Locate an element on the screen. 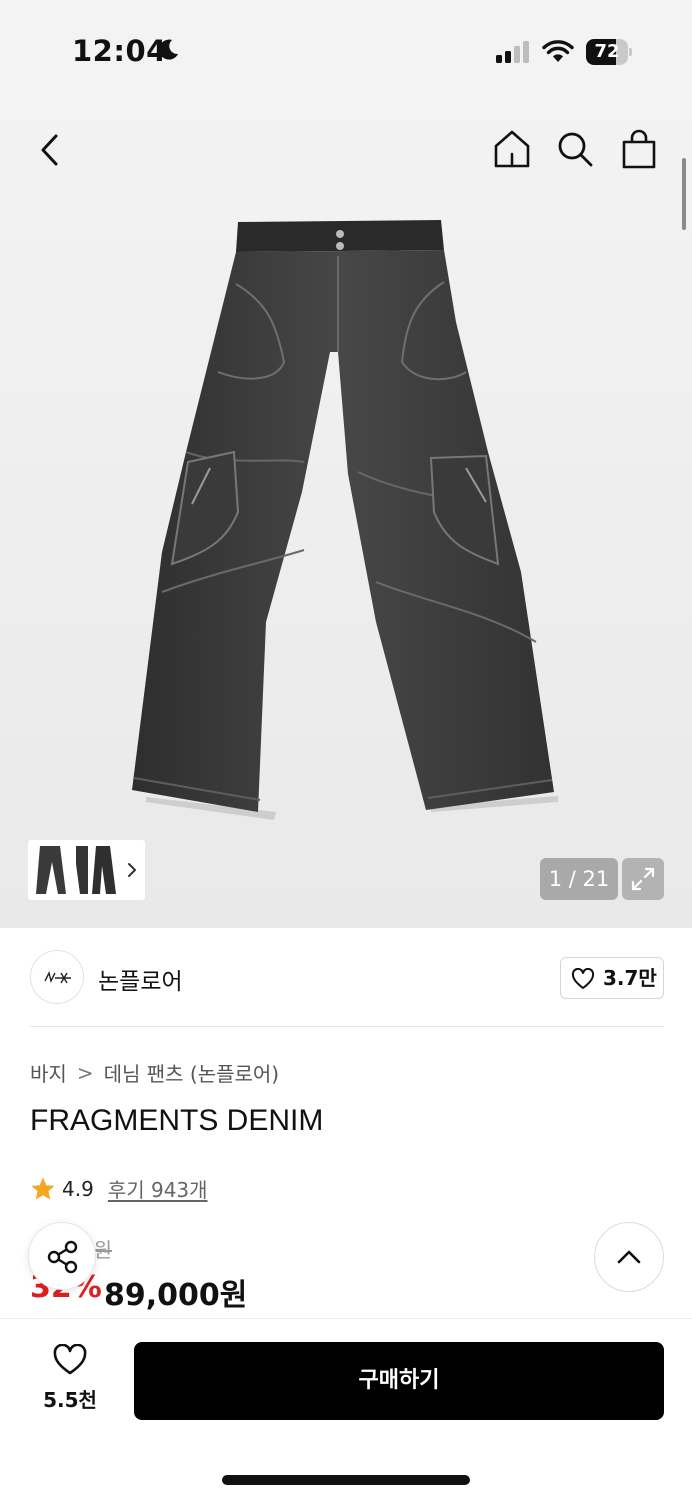 This screenshot has width=692, height=1500. star-icon is located at coordinates (43, 1188).